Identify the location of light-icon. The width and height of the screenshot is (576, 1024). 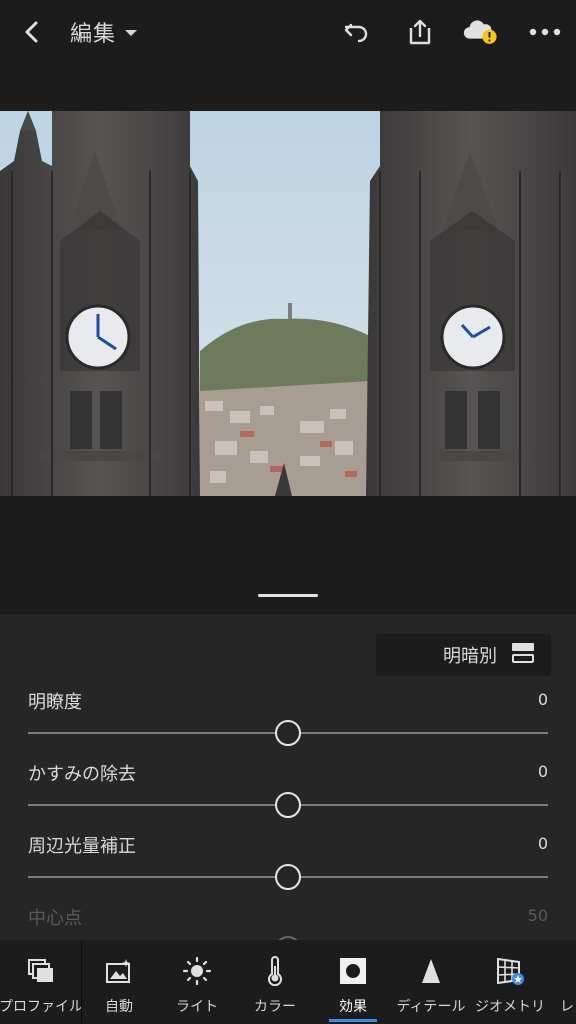
(197, 971).